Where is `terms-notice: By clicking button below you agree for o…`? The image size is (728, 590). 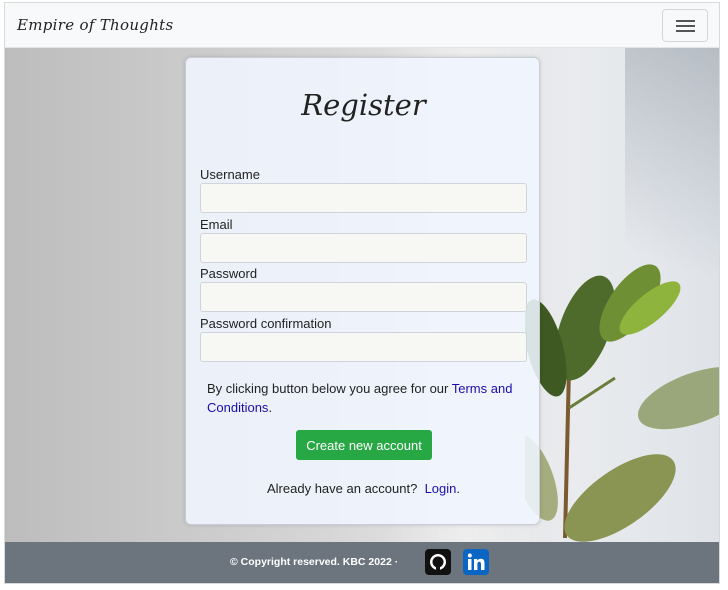
terms-notice: By clicking button below you agree for o… is located at coordinates (360, 398).